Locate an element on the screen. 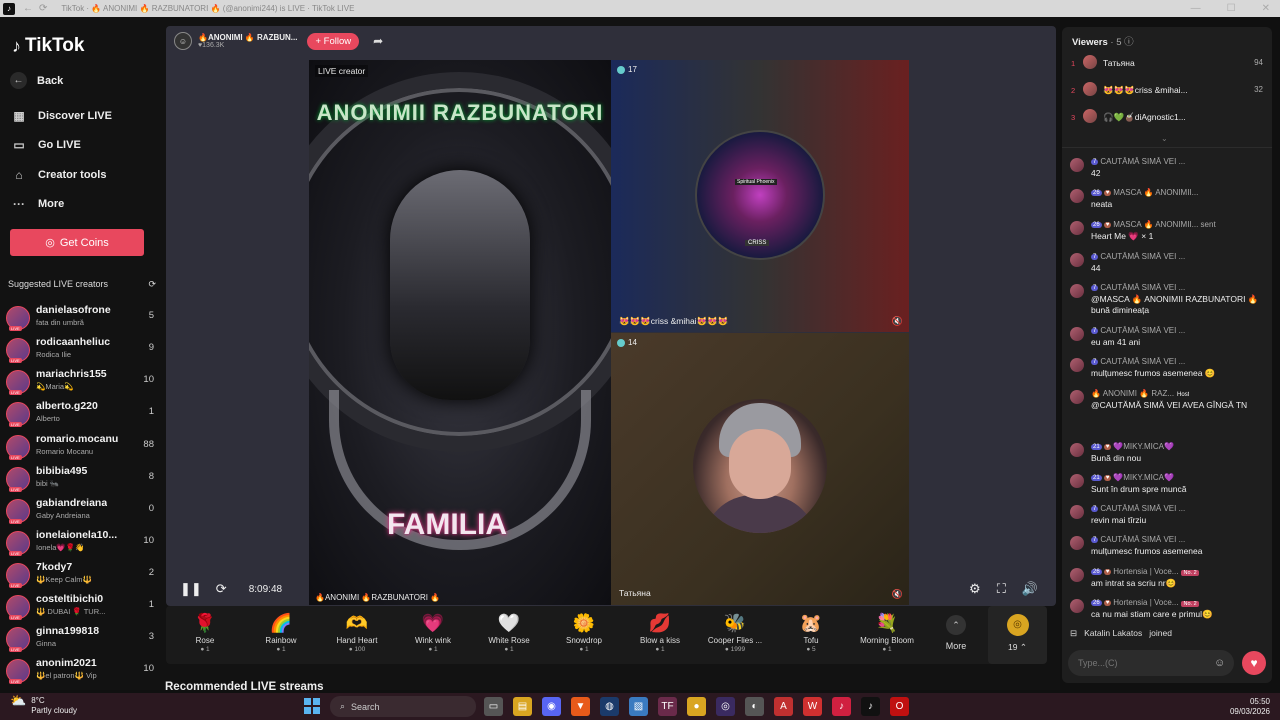 This screenshot has height=720, width=1280. host-avatar: ☺ is located at coordinates (183, 41).